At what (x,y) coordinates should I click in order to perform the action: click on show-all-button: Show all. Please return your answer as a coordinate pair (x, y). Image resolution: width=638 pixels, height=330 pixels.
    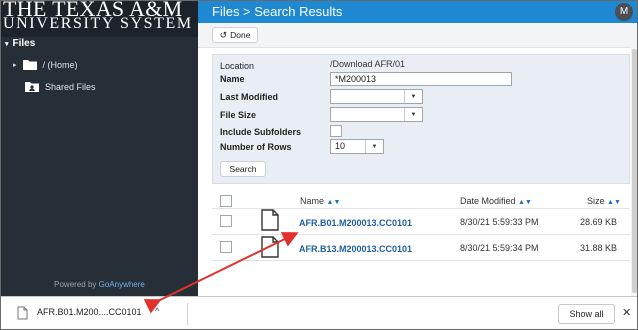
    Looking at the image, I should click on (586, 314).